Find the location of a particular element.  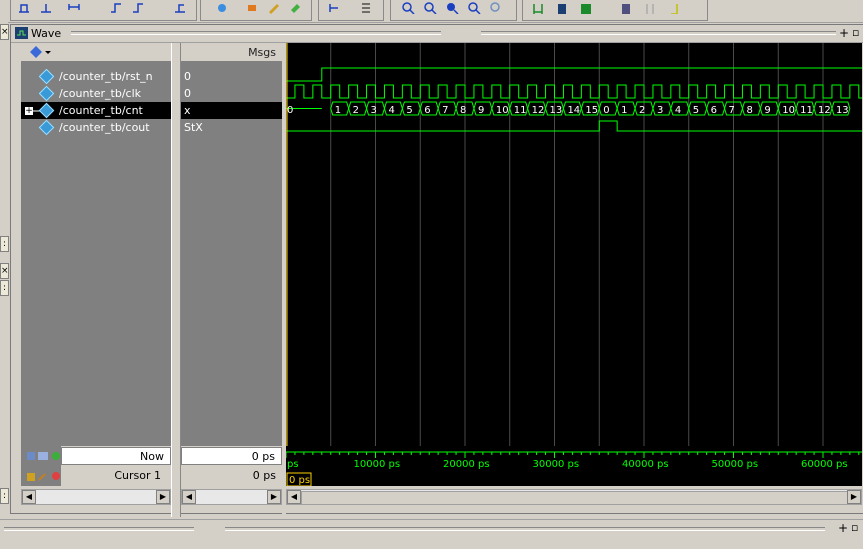

step-over-icon is located at coordinates (46, 8).